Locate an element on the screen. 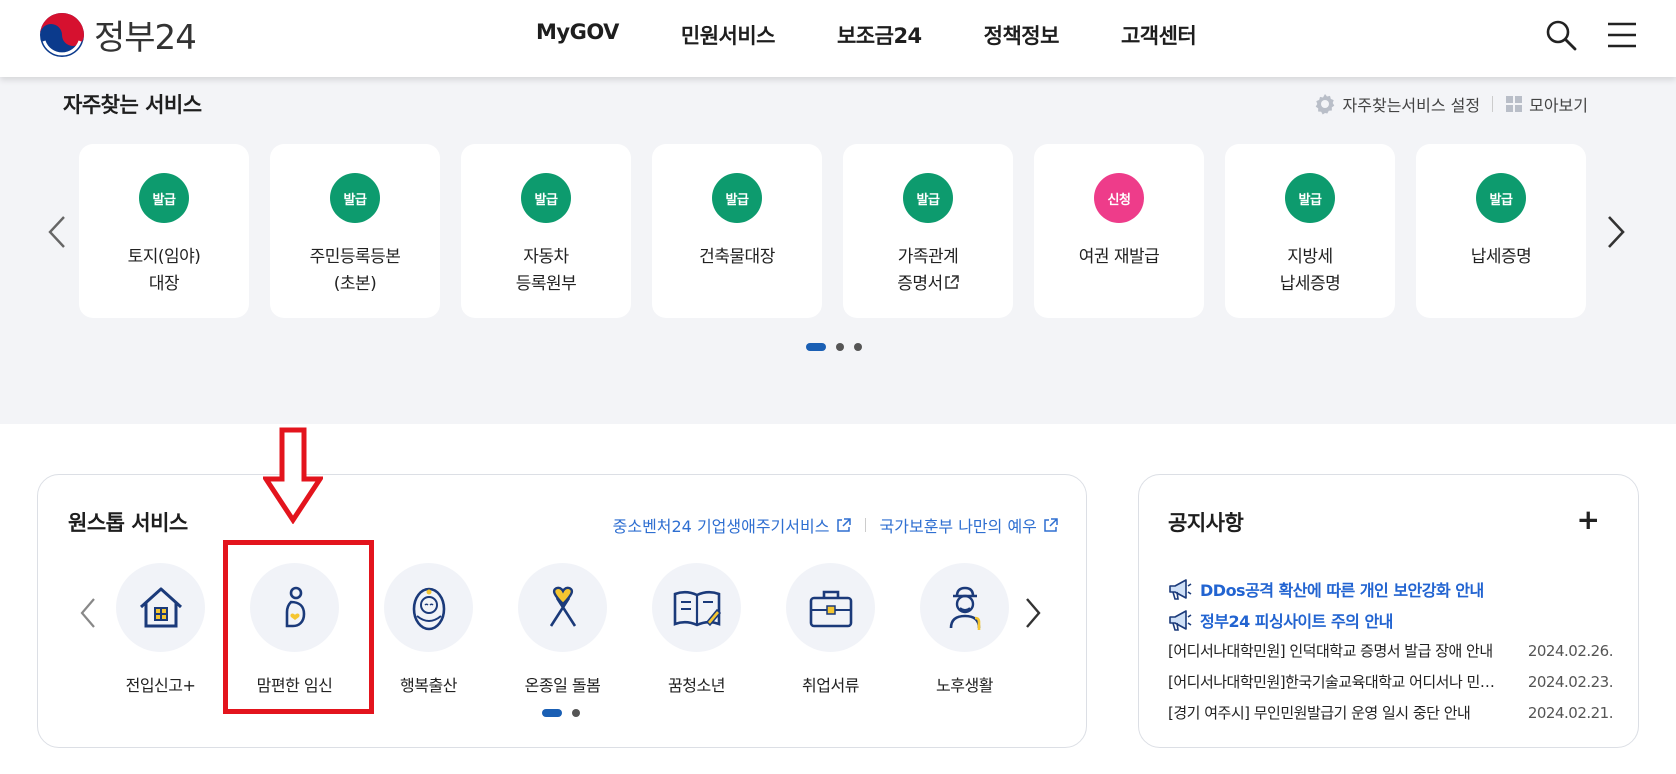 This screenshot has width=1676, height=774. tools-divider is located at coordinates (1493, 104).